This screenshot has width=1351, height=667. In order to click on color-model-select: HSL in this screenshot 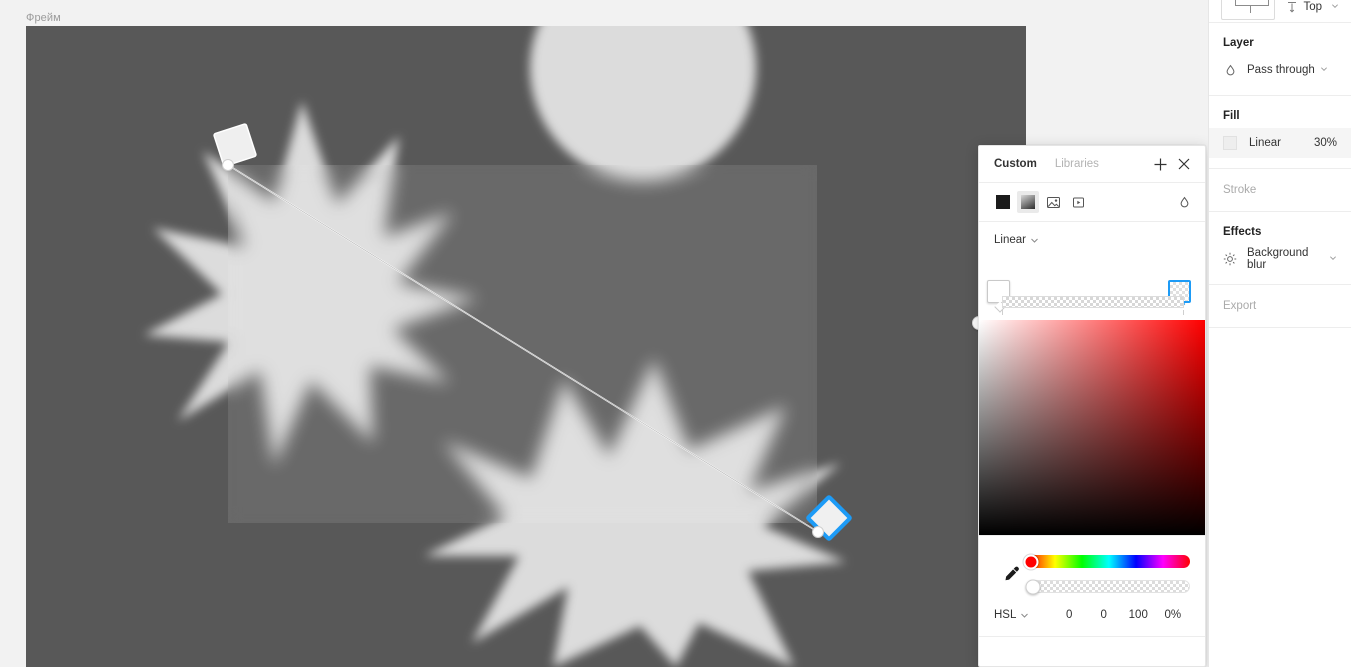, I will do `click(1023, 615)`.